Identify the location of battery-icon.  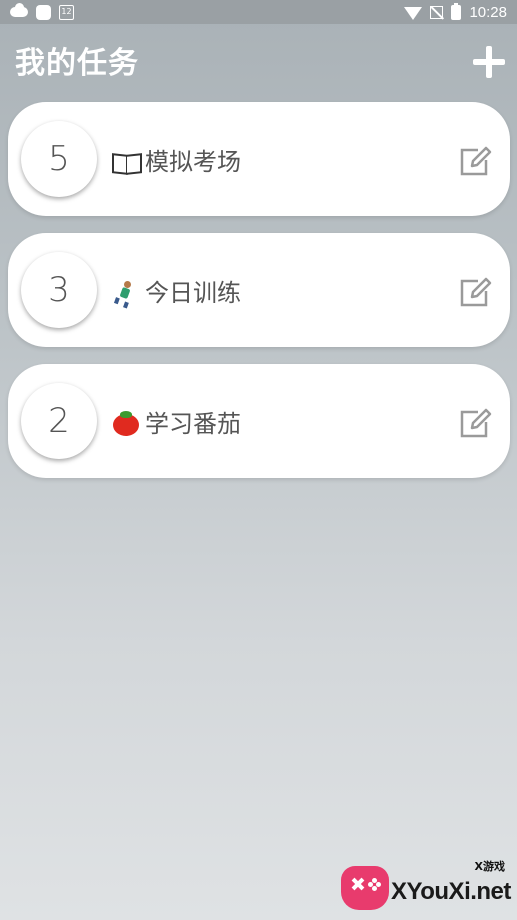
(456, 11).